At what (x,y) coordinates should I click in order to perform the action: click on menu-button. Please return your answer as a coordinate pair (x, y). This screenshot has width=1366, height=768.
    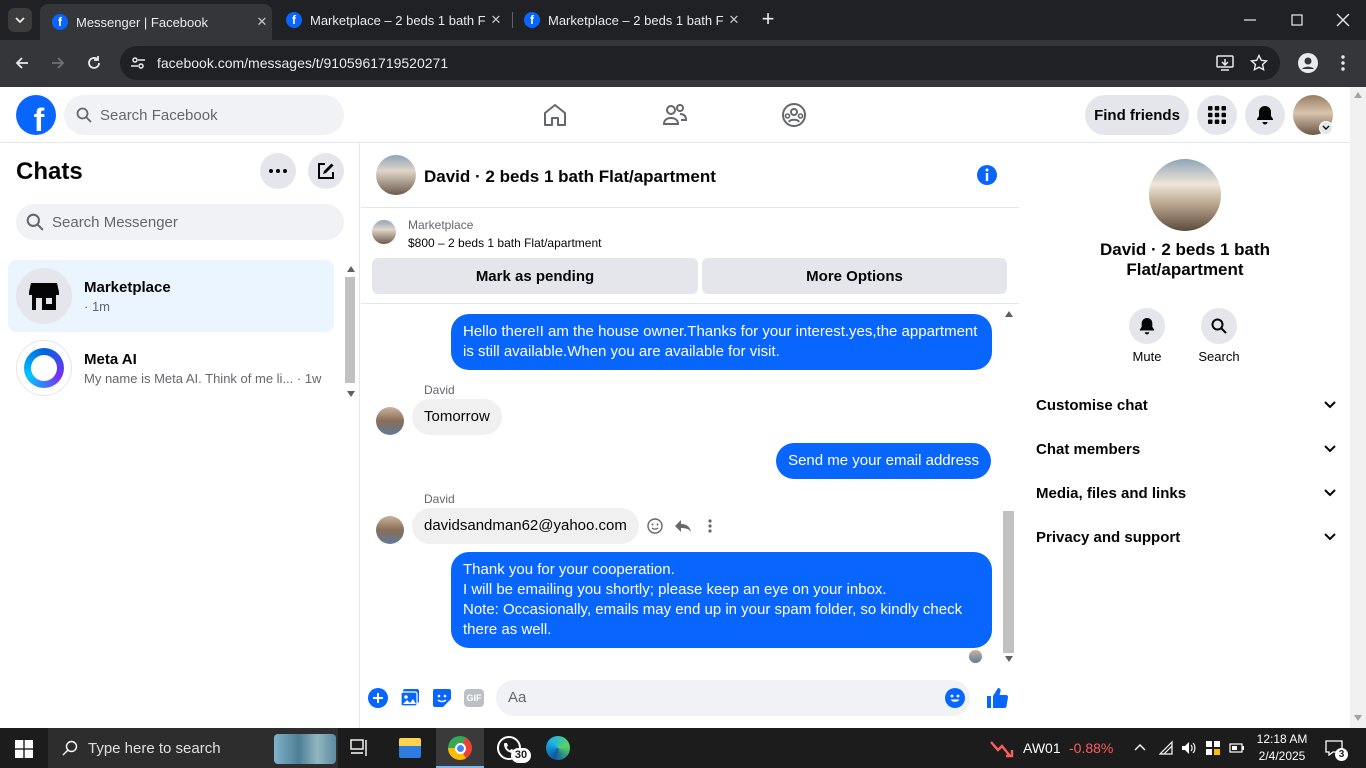
    Looking at the image, I should click on (1217, 115).